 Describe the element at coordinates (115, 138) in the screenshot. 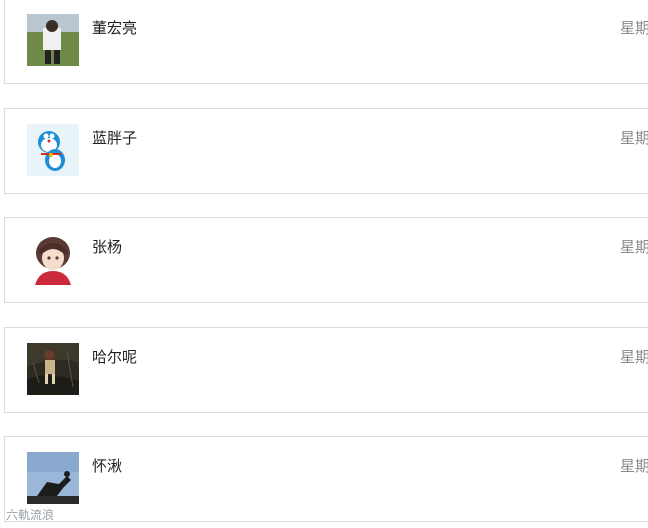

I see `contact-name: 蓝胖子` at that location.